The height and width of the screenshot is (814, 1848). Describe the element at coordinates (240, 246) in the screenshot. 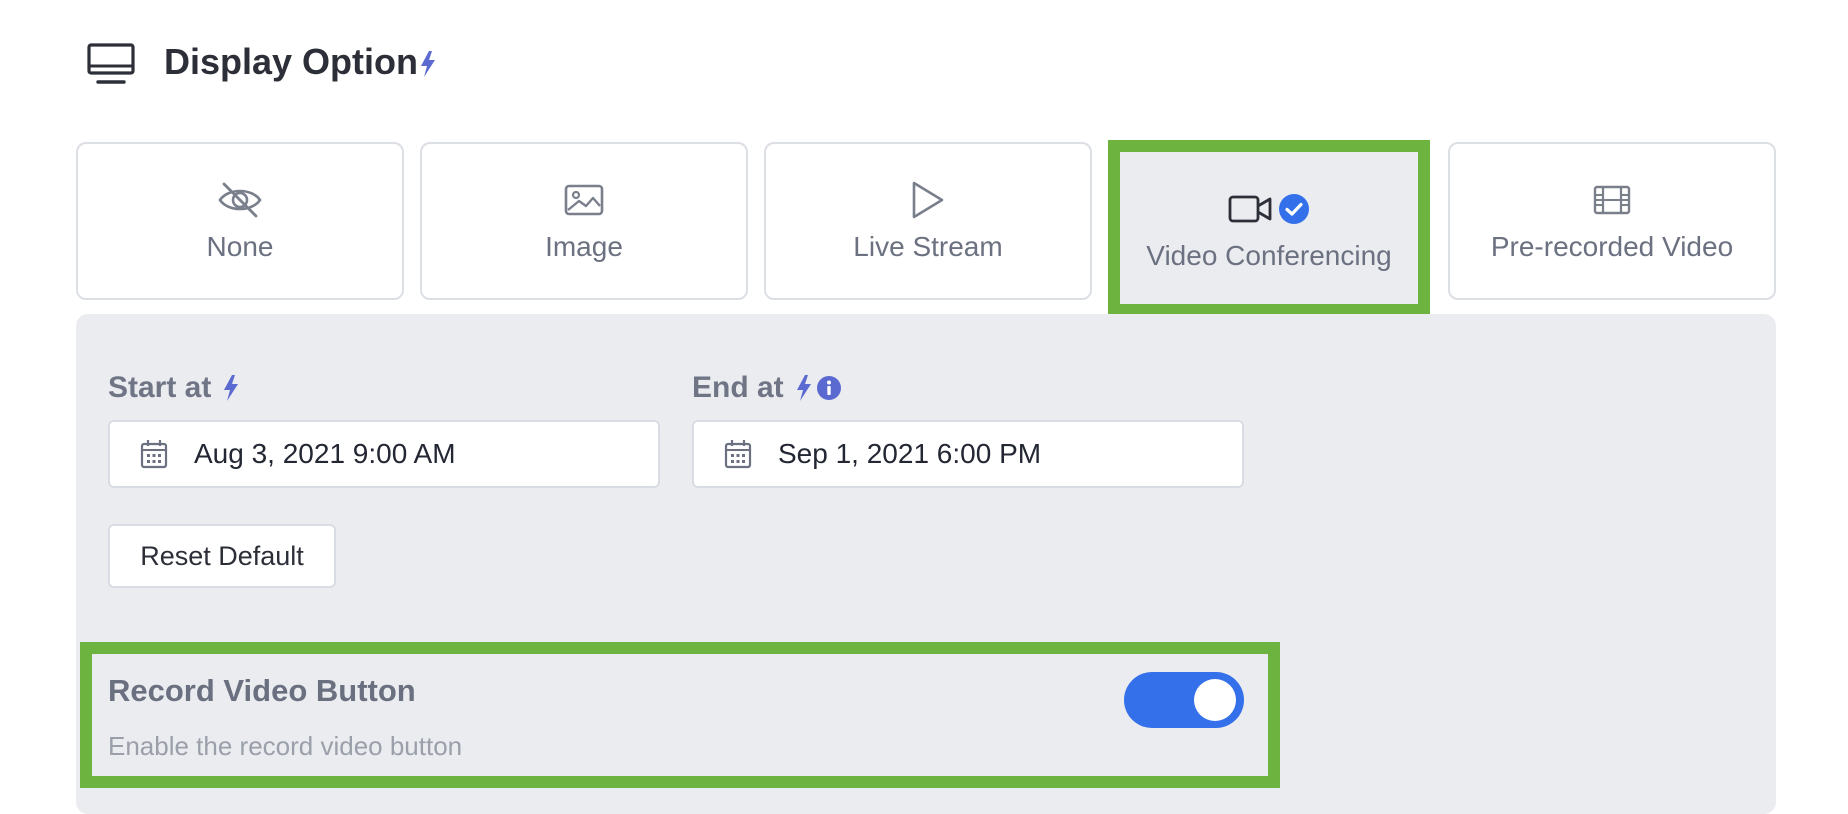

I see `option-label: None` at that location.